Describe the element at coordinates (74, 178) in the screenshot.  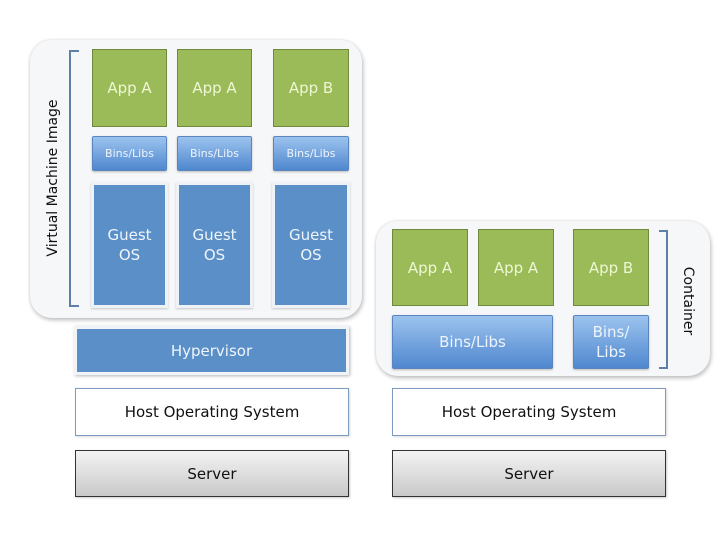
I see `vm-bracket` at that location.